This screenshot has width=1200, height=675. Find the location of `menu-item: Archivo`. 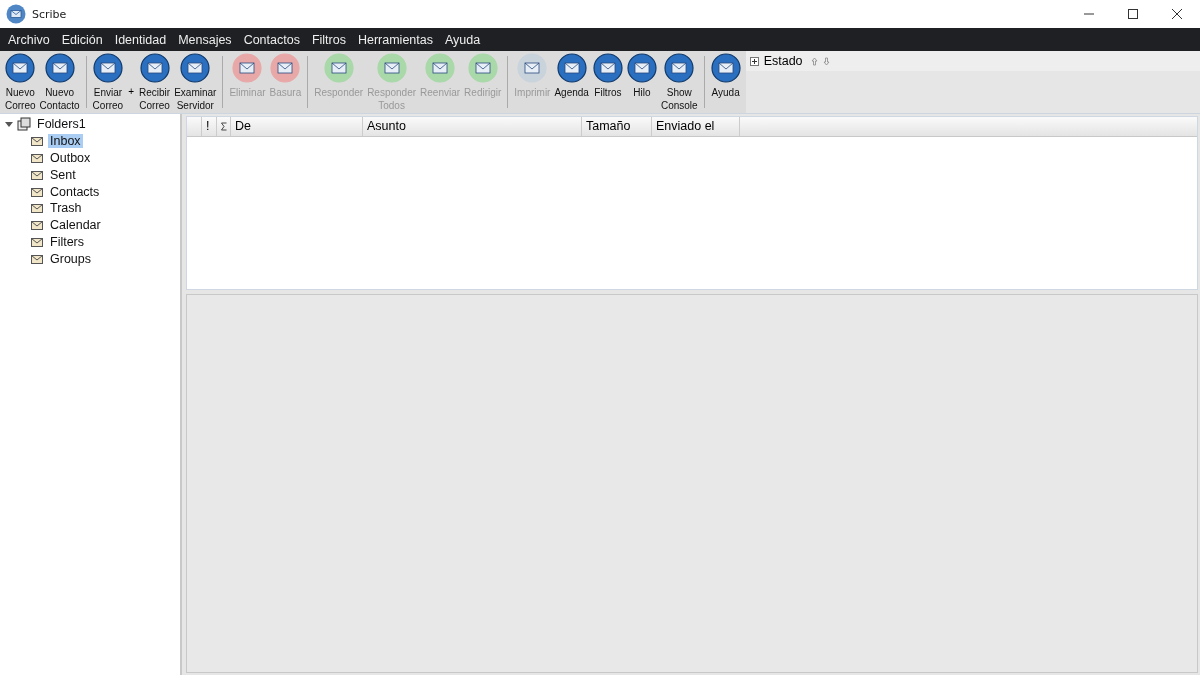

menu-item: Archivo is located at coordinates (29, 39).